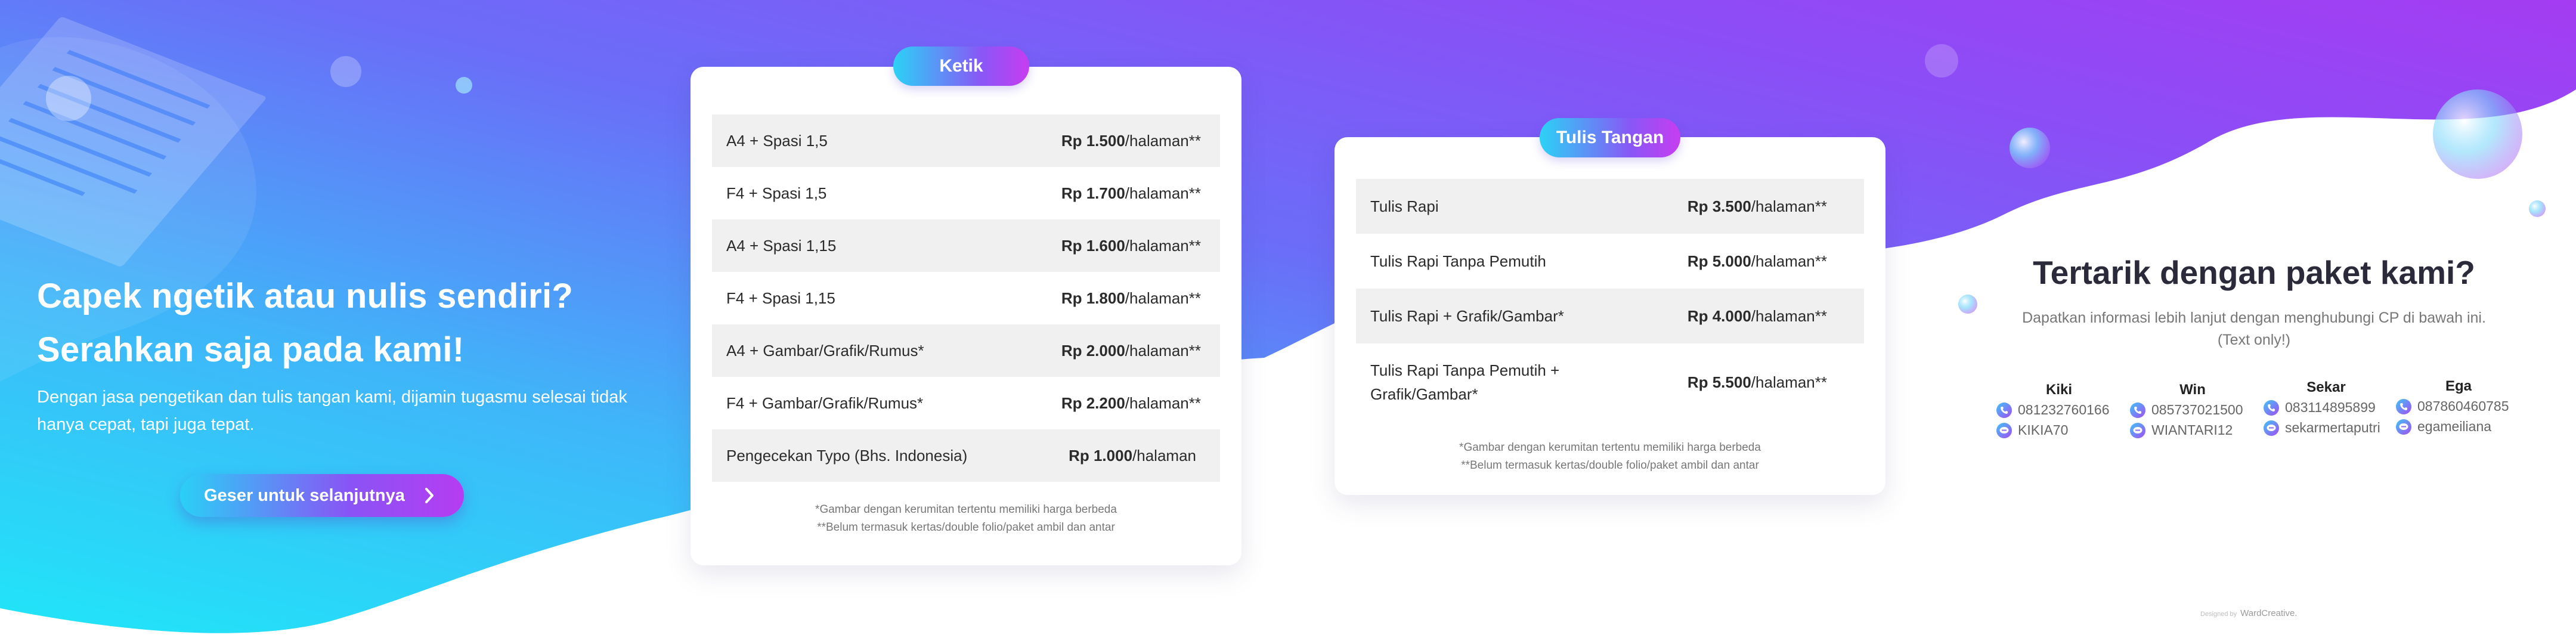 Image resolution: width=2576 pixels, height=644 pixels. What do you see at coordinates (777, 140) in the screenshot?
I see `ketik-row-item: A4 + Spasi 1,5` at bounding box center [777, 140].